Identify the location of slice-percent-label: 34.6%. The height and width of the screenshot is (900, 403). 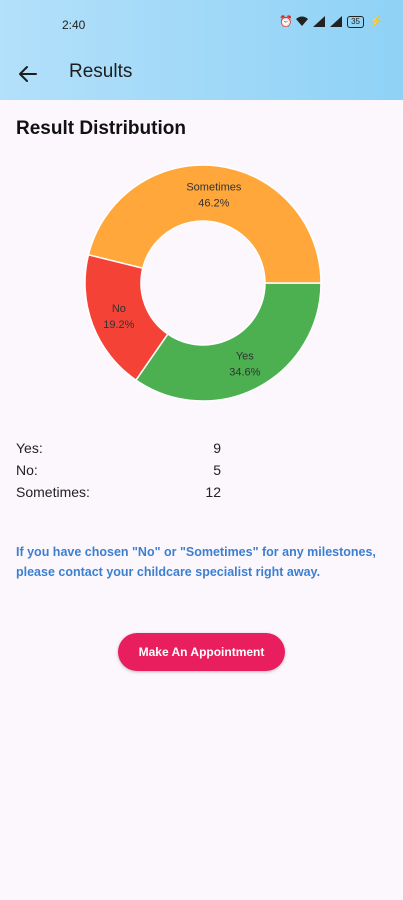
(244, 373).